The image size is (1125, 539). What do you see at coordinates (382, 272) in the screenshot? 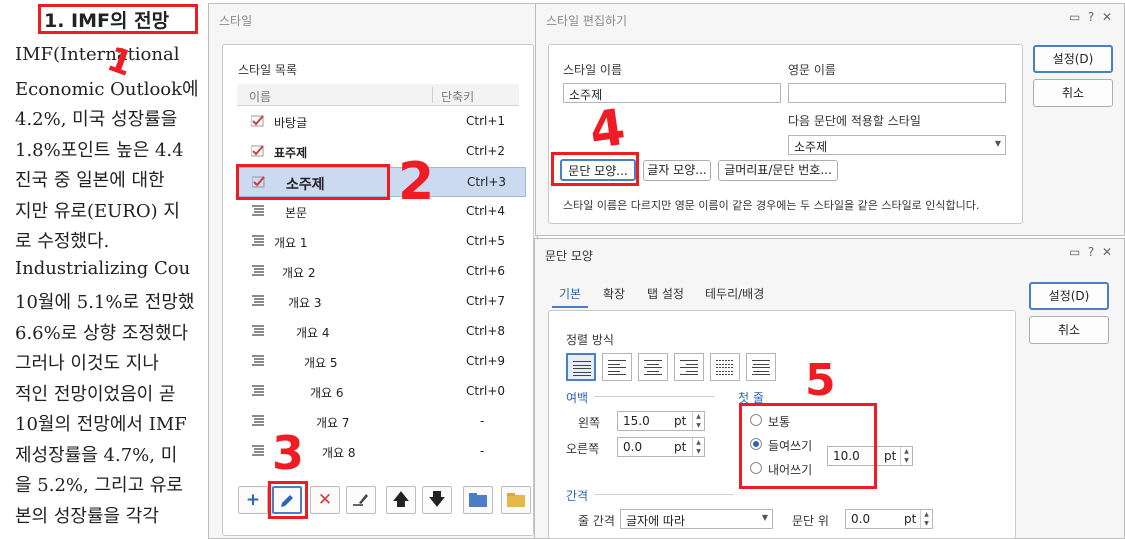
I see `style-list-item: 개요 2 Ctrl+6` at bounding box center [382, 272].